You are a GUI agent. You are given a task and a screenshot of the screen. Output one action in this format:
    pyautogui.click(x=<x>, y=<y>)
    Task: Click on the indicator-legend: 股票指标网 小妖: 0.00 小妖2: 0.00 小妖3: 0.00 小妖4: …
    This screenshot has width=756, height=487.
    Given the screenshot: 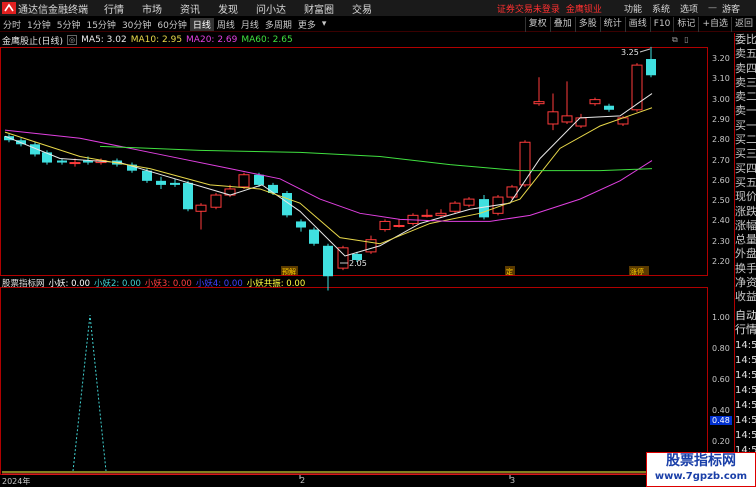 What is the action you would take?
    pyautogui.click(x=155, y=283)
    